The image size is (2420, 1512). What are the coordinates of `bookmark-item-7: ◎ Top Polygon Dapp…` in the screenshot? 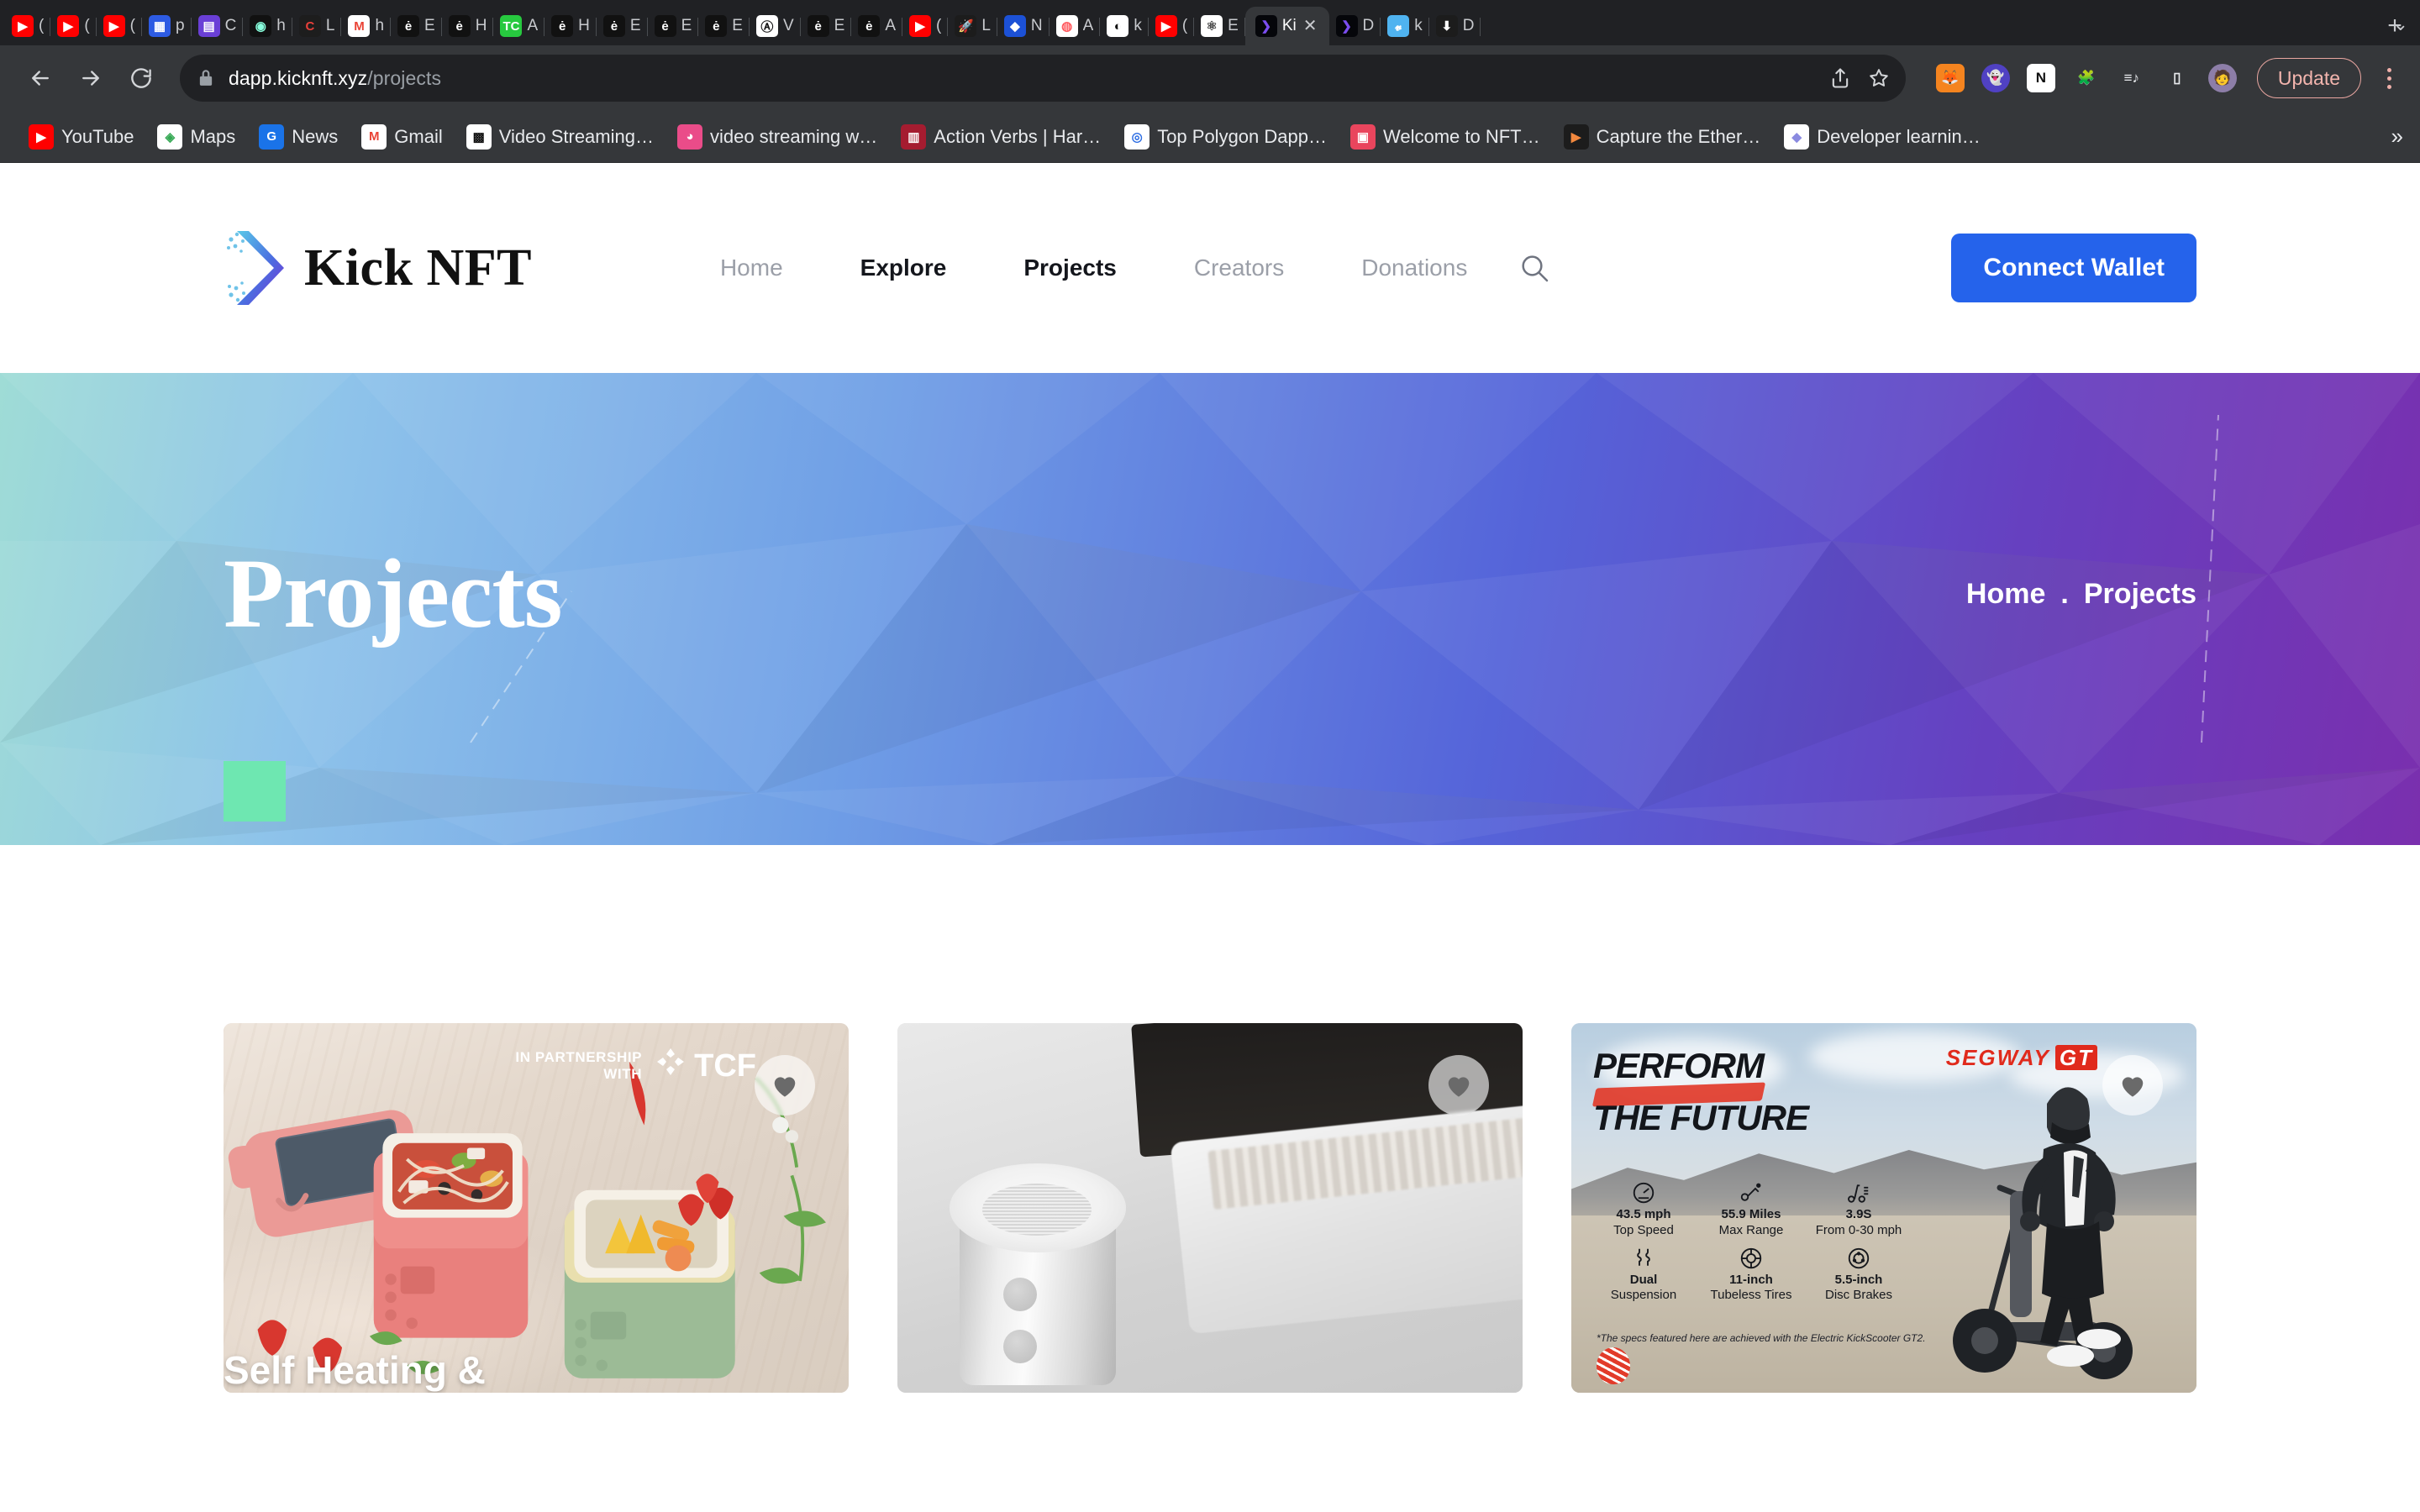 It's located at (1226, 136).